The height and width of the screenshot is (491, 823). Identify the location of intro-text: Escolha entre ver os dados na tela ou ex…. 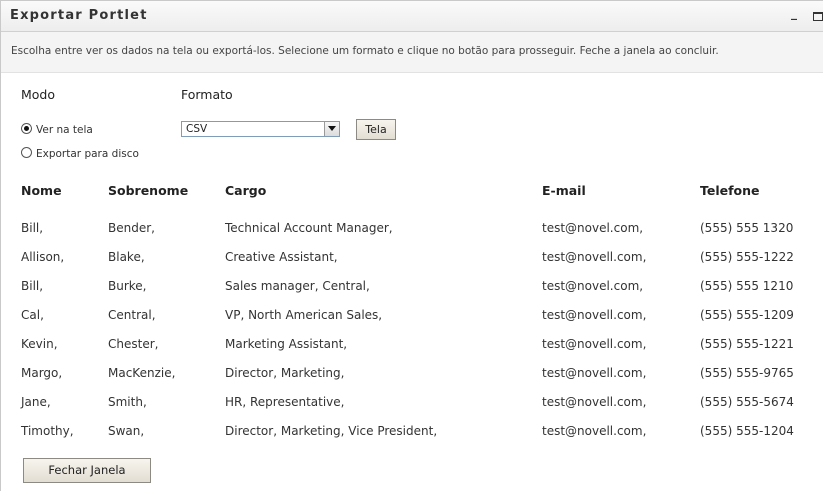
(365, 51).